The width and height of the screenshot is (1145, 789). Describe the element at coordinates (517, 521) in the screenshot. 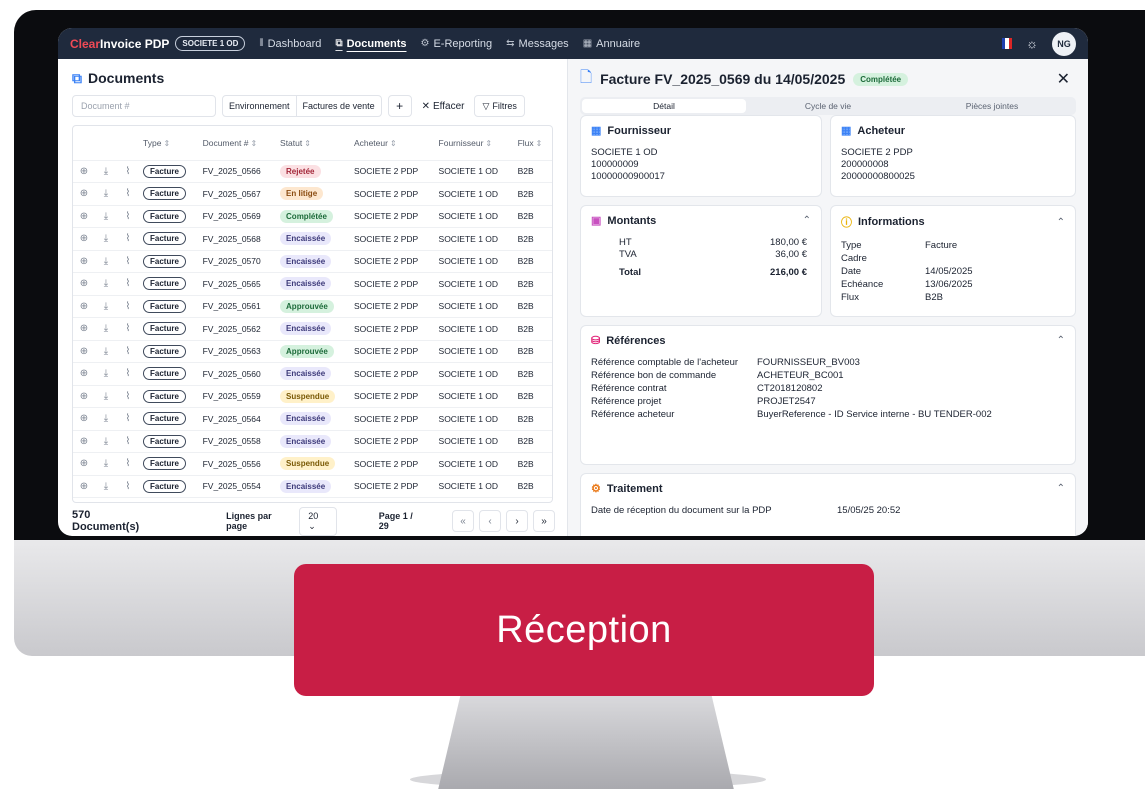

I see `next-page-icon: ›` at that location.